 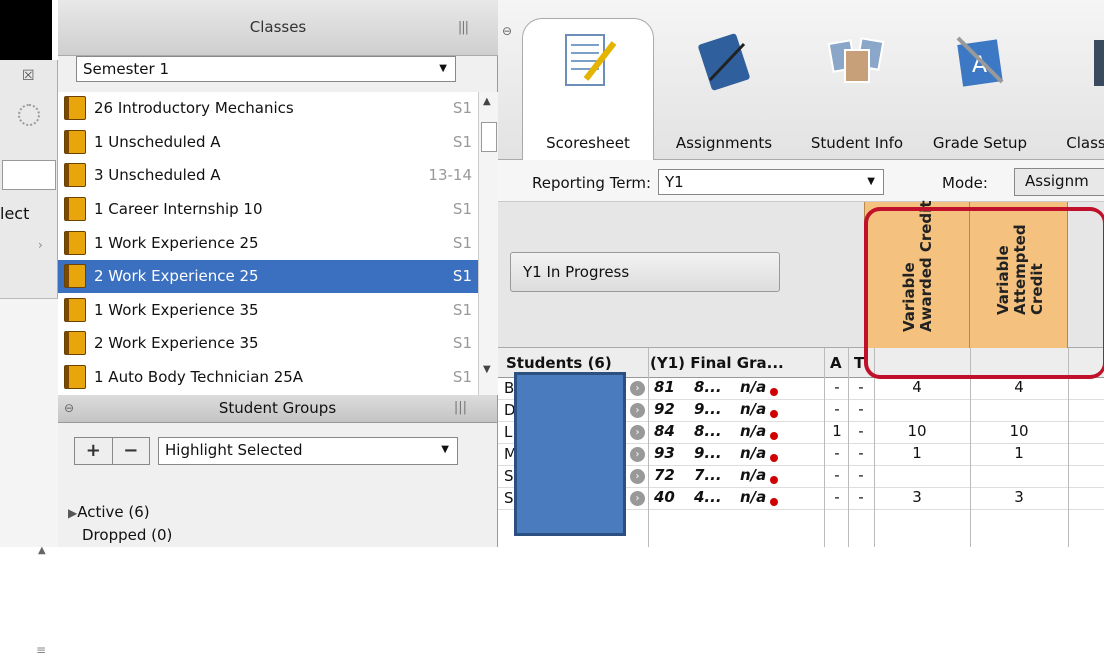 What do you see at coordinates (570, 454) in the screenshot?
I see `redaction-box` at bounding box center [570, 454].